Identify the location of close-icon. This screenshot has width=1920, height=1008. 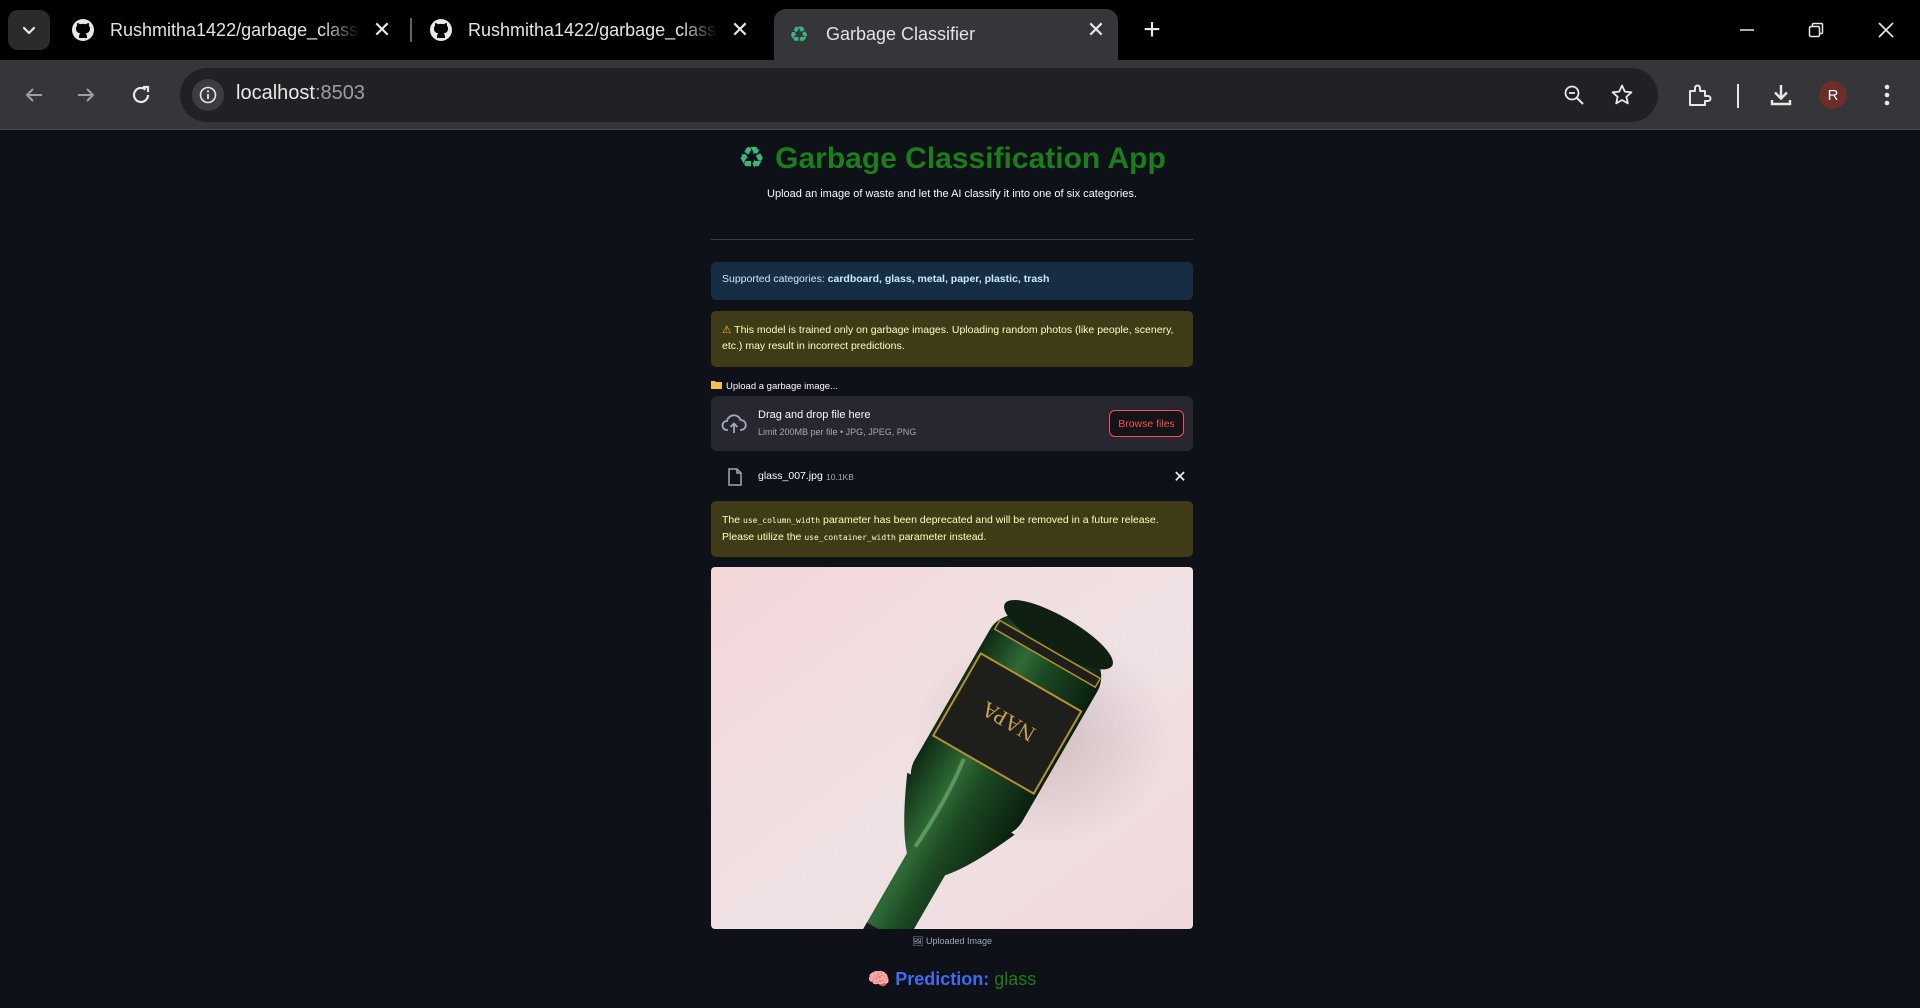
(1886, 30).